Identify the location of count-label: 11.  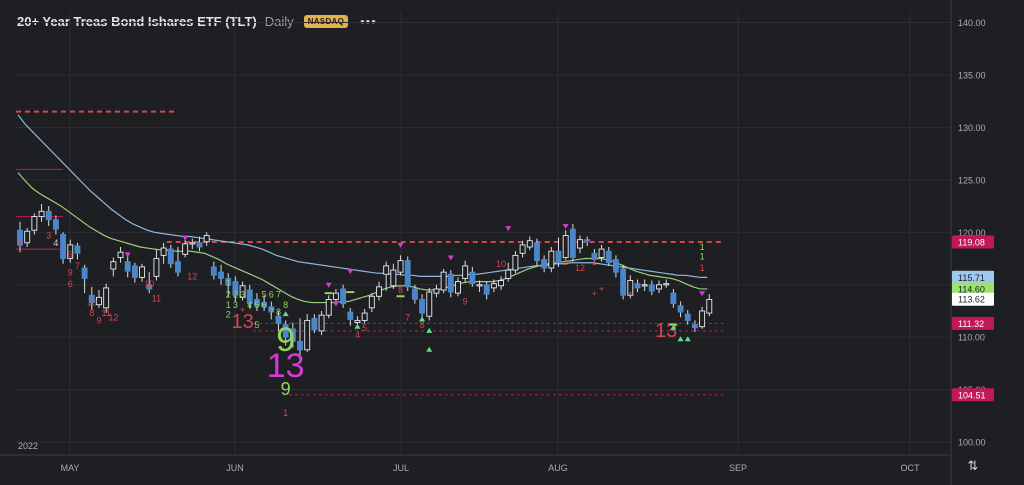
(156, 299).